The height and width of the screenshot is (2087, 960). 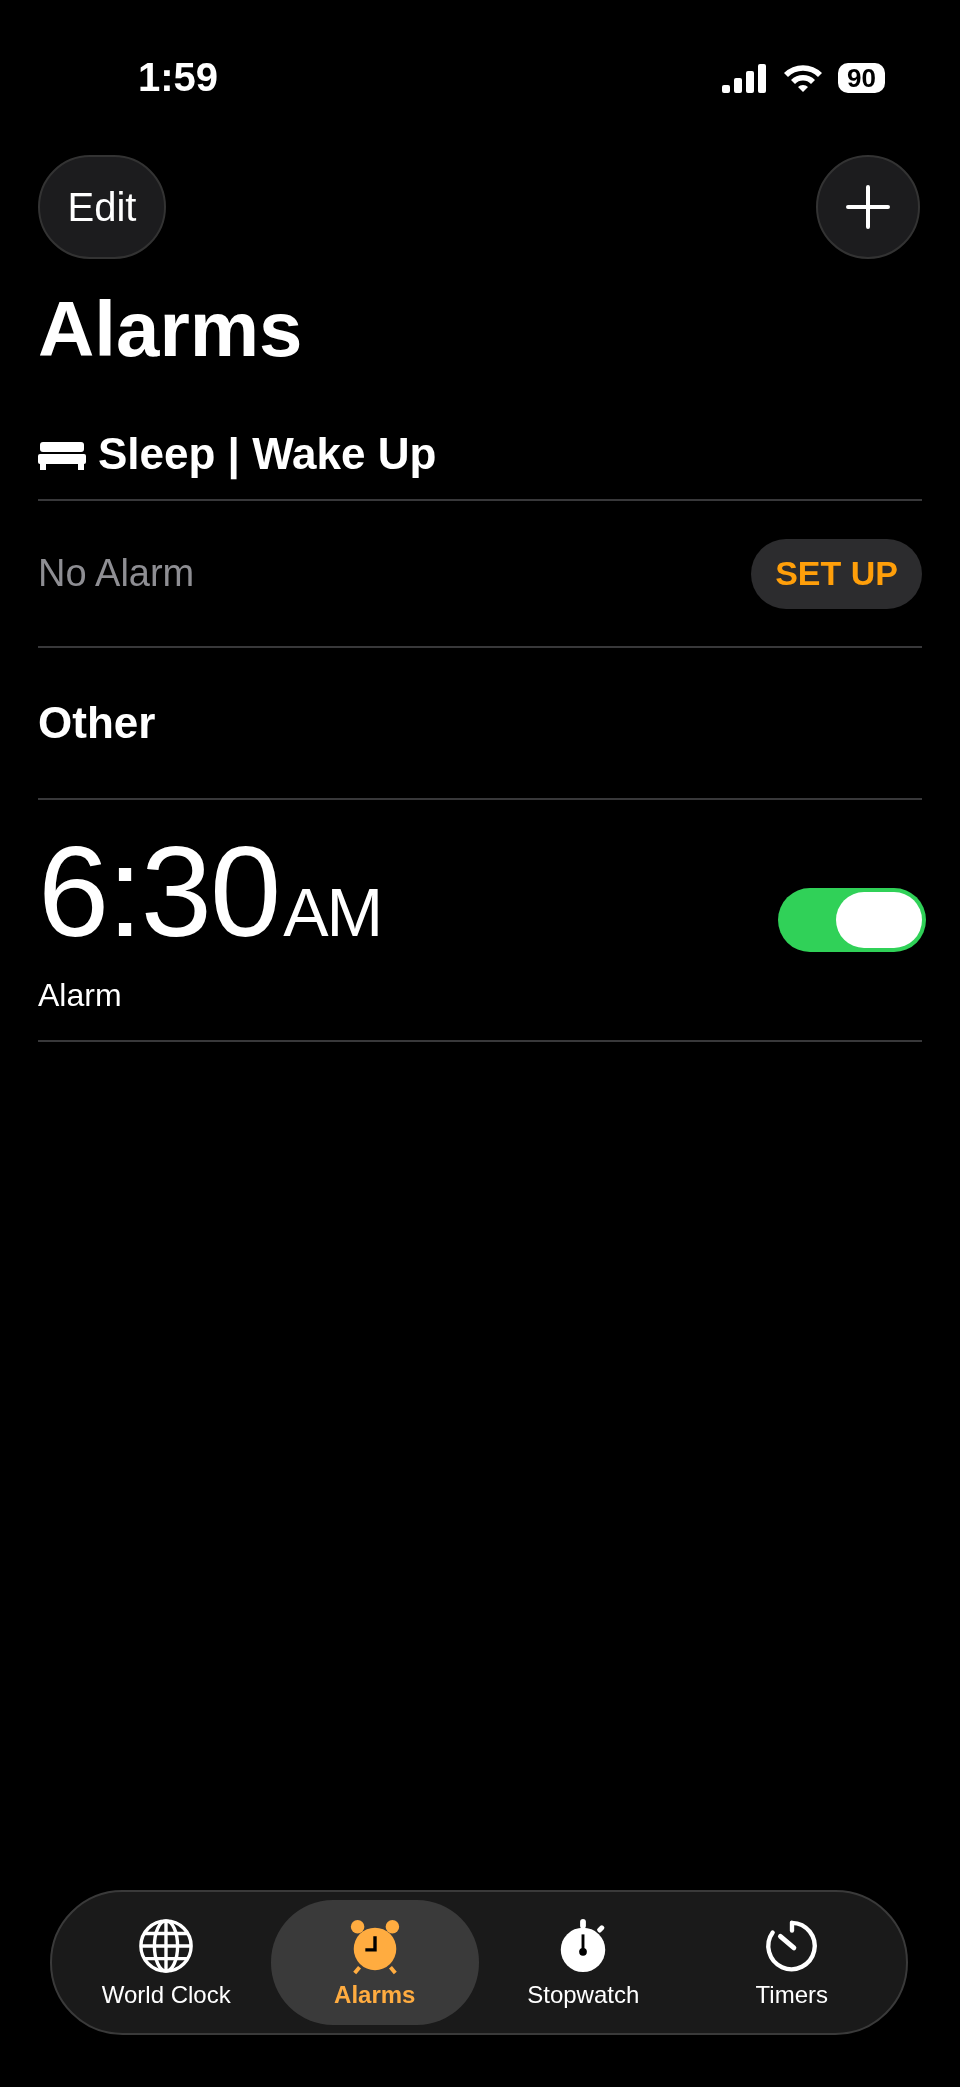 What do you see at coordinates (745, 77) in the screenshot?
I see `signal-icon` at bounding box center [745, 77].